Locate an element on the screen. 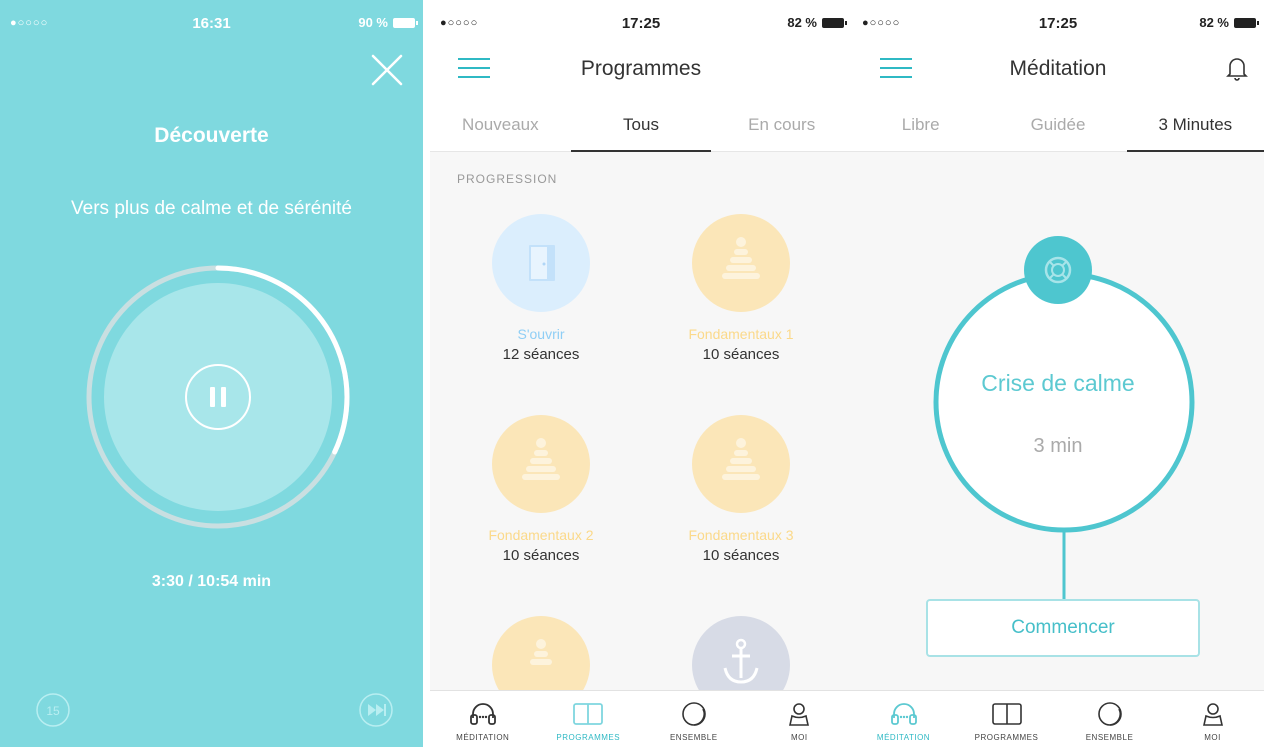 This screenshot has width=1264, height=747. nav-bar: Programmes is located at coordinates (641, 70).